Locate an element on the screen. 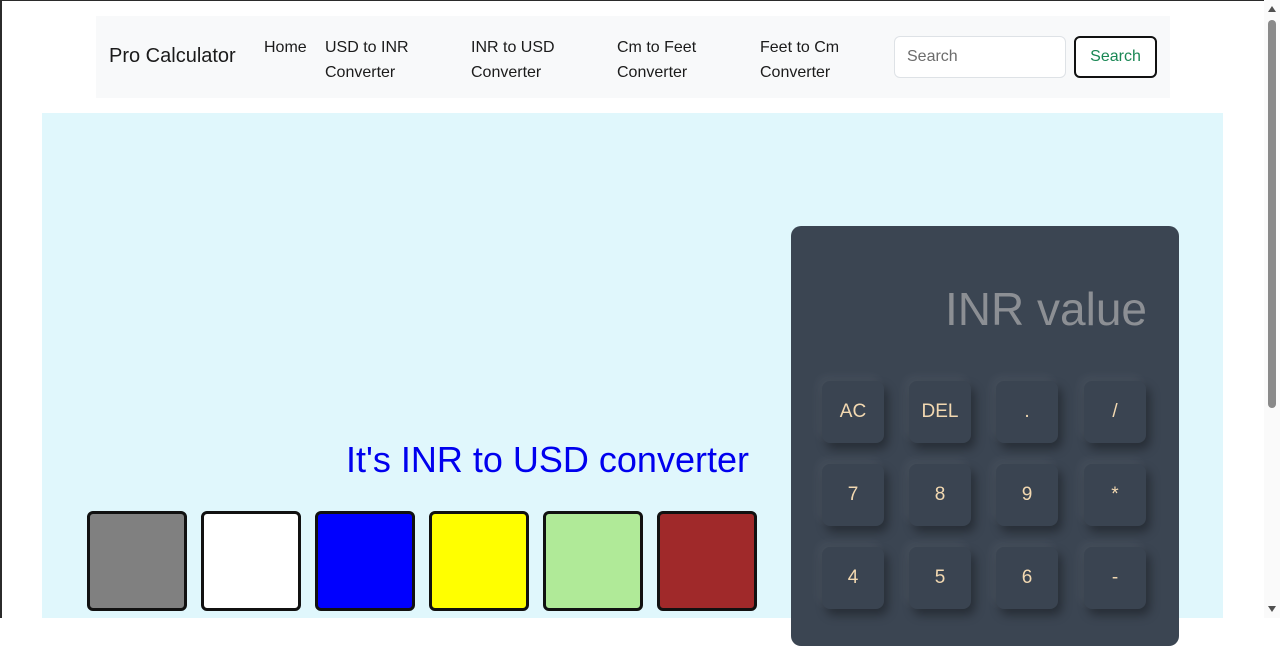 The image size is (1280, 646). key-6: 6 is located at coordinates (1027, 578).